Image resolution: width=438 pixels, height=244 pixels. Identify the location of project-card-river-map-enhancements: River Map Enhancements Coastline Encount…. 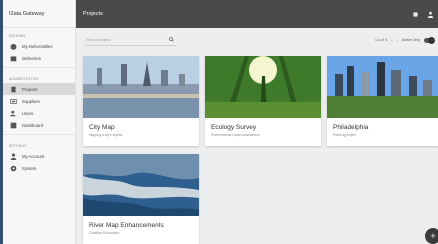
(141, 199).